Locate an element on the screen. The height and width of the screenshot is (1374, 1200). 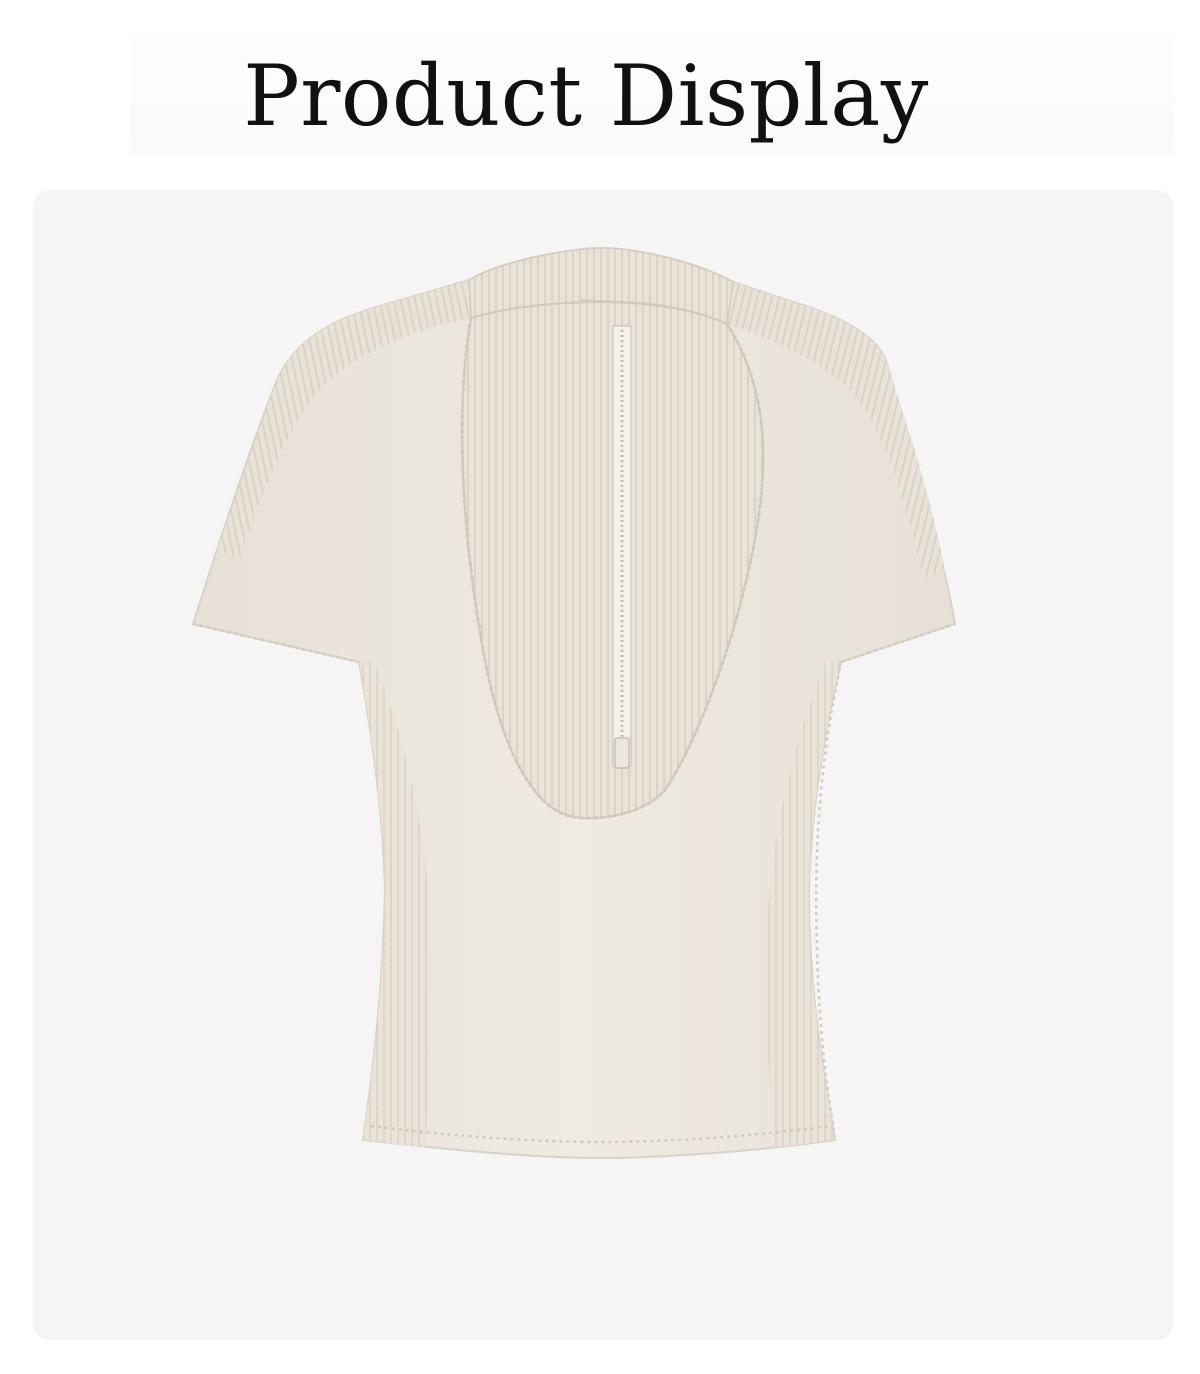
zipper-pull is located at coordinates (622, 753).